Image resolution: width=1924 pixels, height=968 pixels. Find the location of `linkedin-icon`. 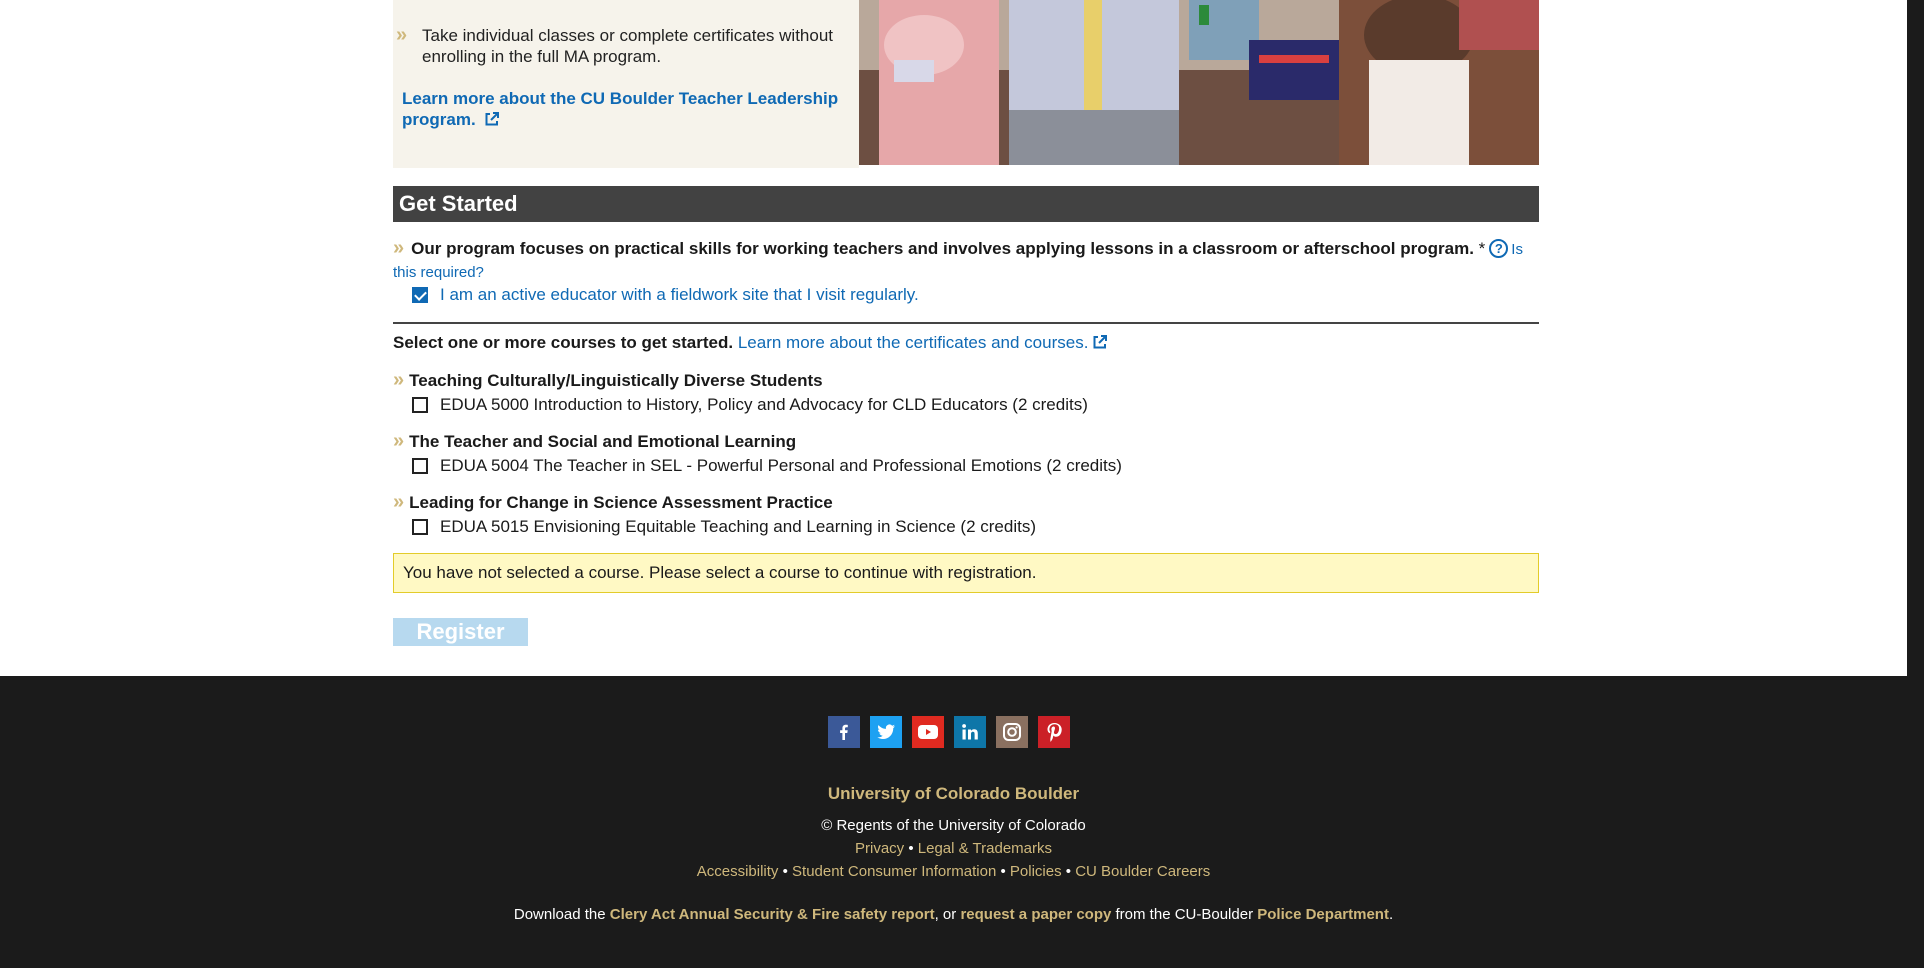

linkedin-icon is located at coordinates (970, 732).